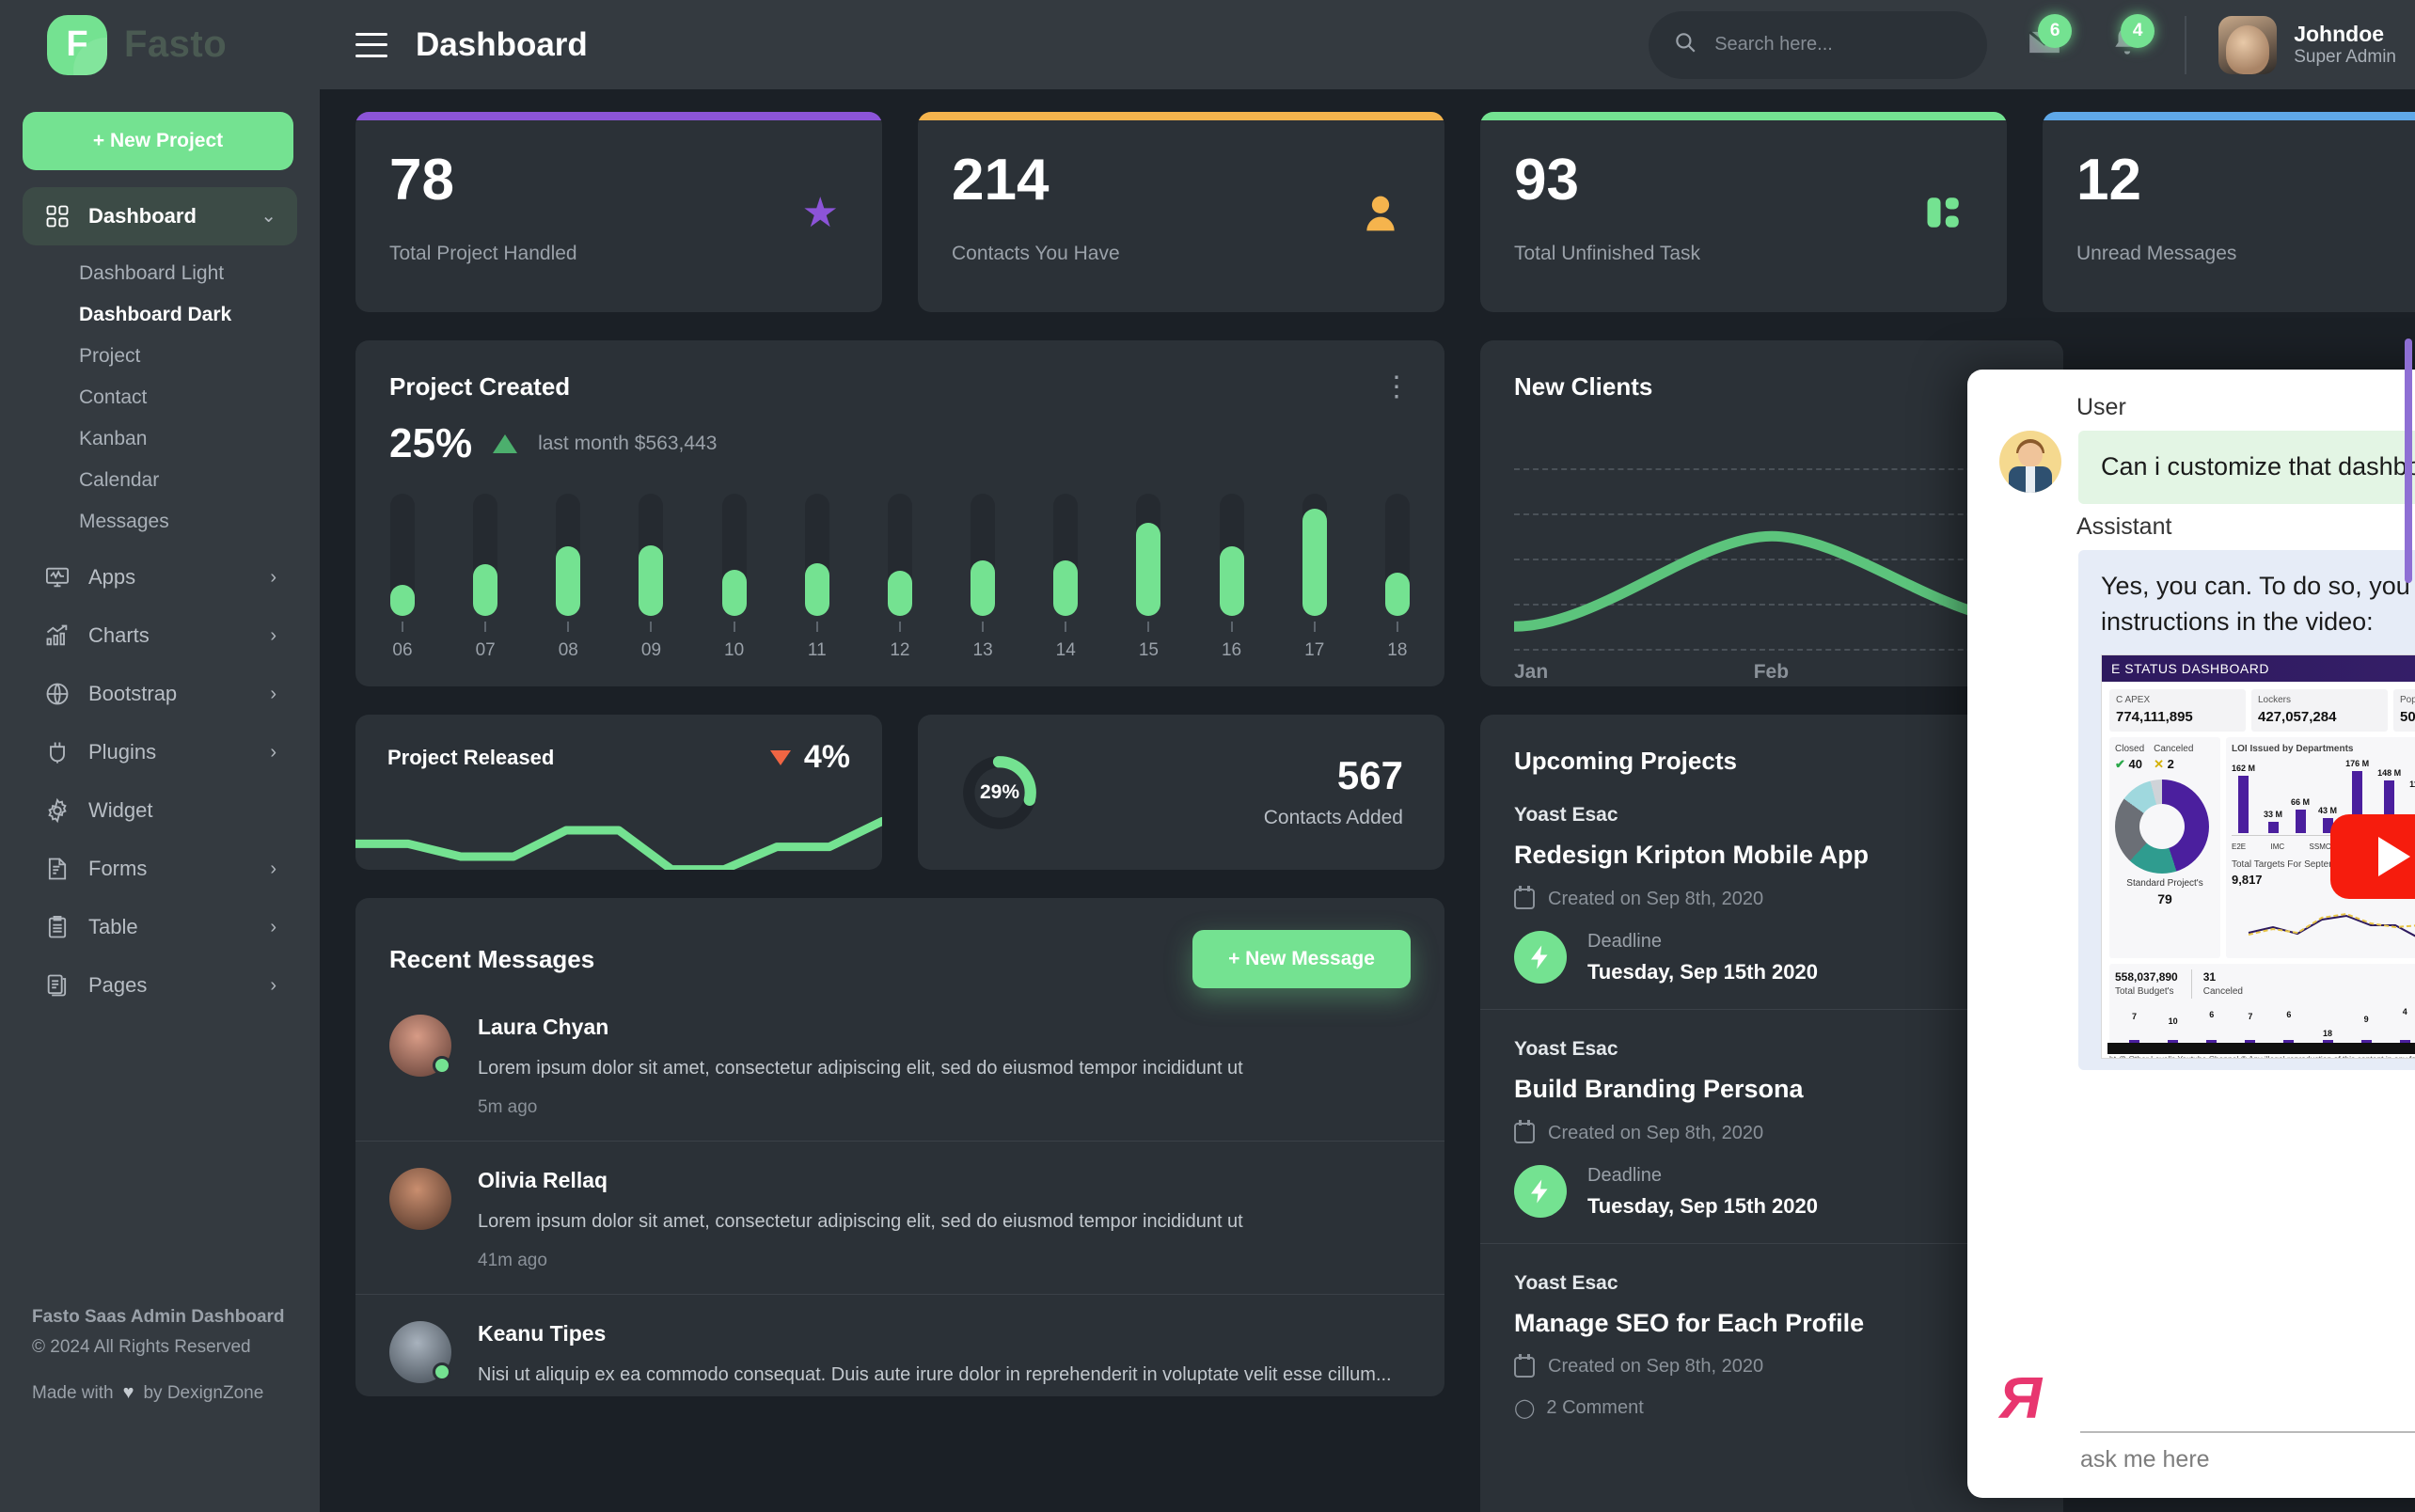 The width and height of the screenshot is (2415, 1512). I want to click on stat-card-unread-messages: 12 Unread Messages, so click(2229, 212).